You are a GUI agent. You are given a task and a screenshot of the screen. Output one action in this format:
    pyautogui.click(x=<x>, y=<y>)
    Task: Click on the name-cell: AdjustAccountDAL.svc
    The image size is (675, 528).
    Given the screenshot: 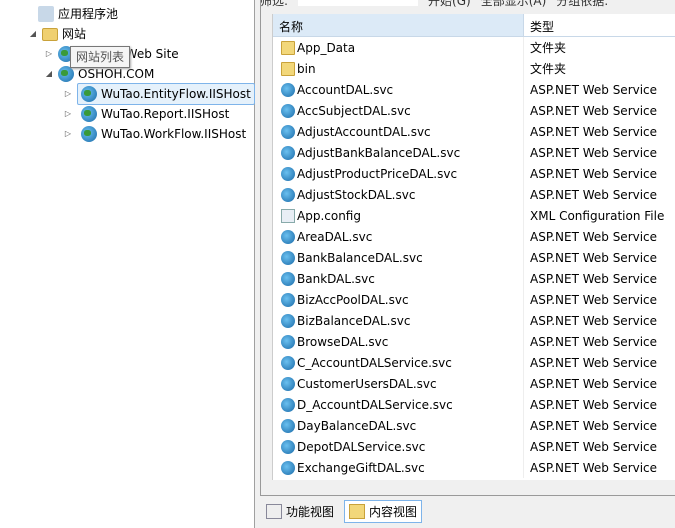 What is the action you would take?
    pyautogui.click(x=398, y=131)
    